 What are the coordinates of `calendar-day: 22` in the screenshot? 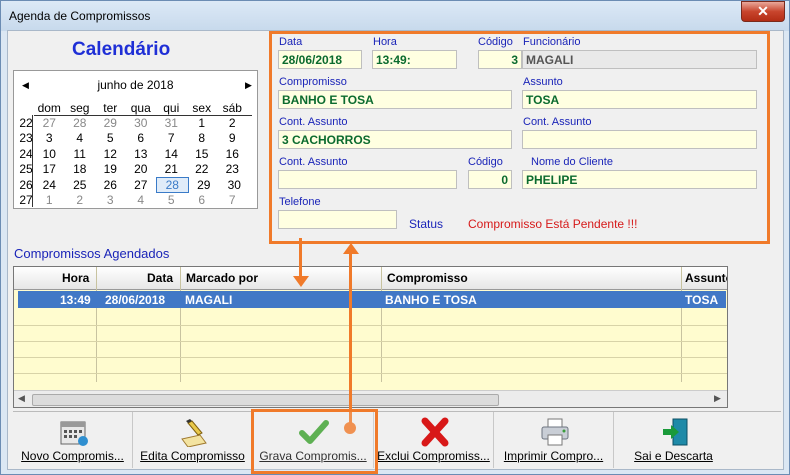 It's located at (202, 169).